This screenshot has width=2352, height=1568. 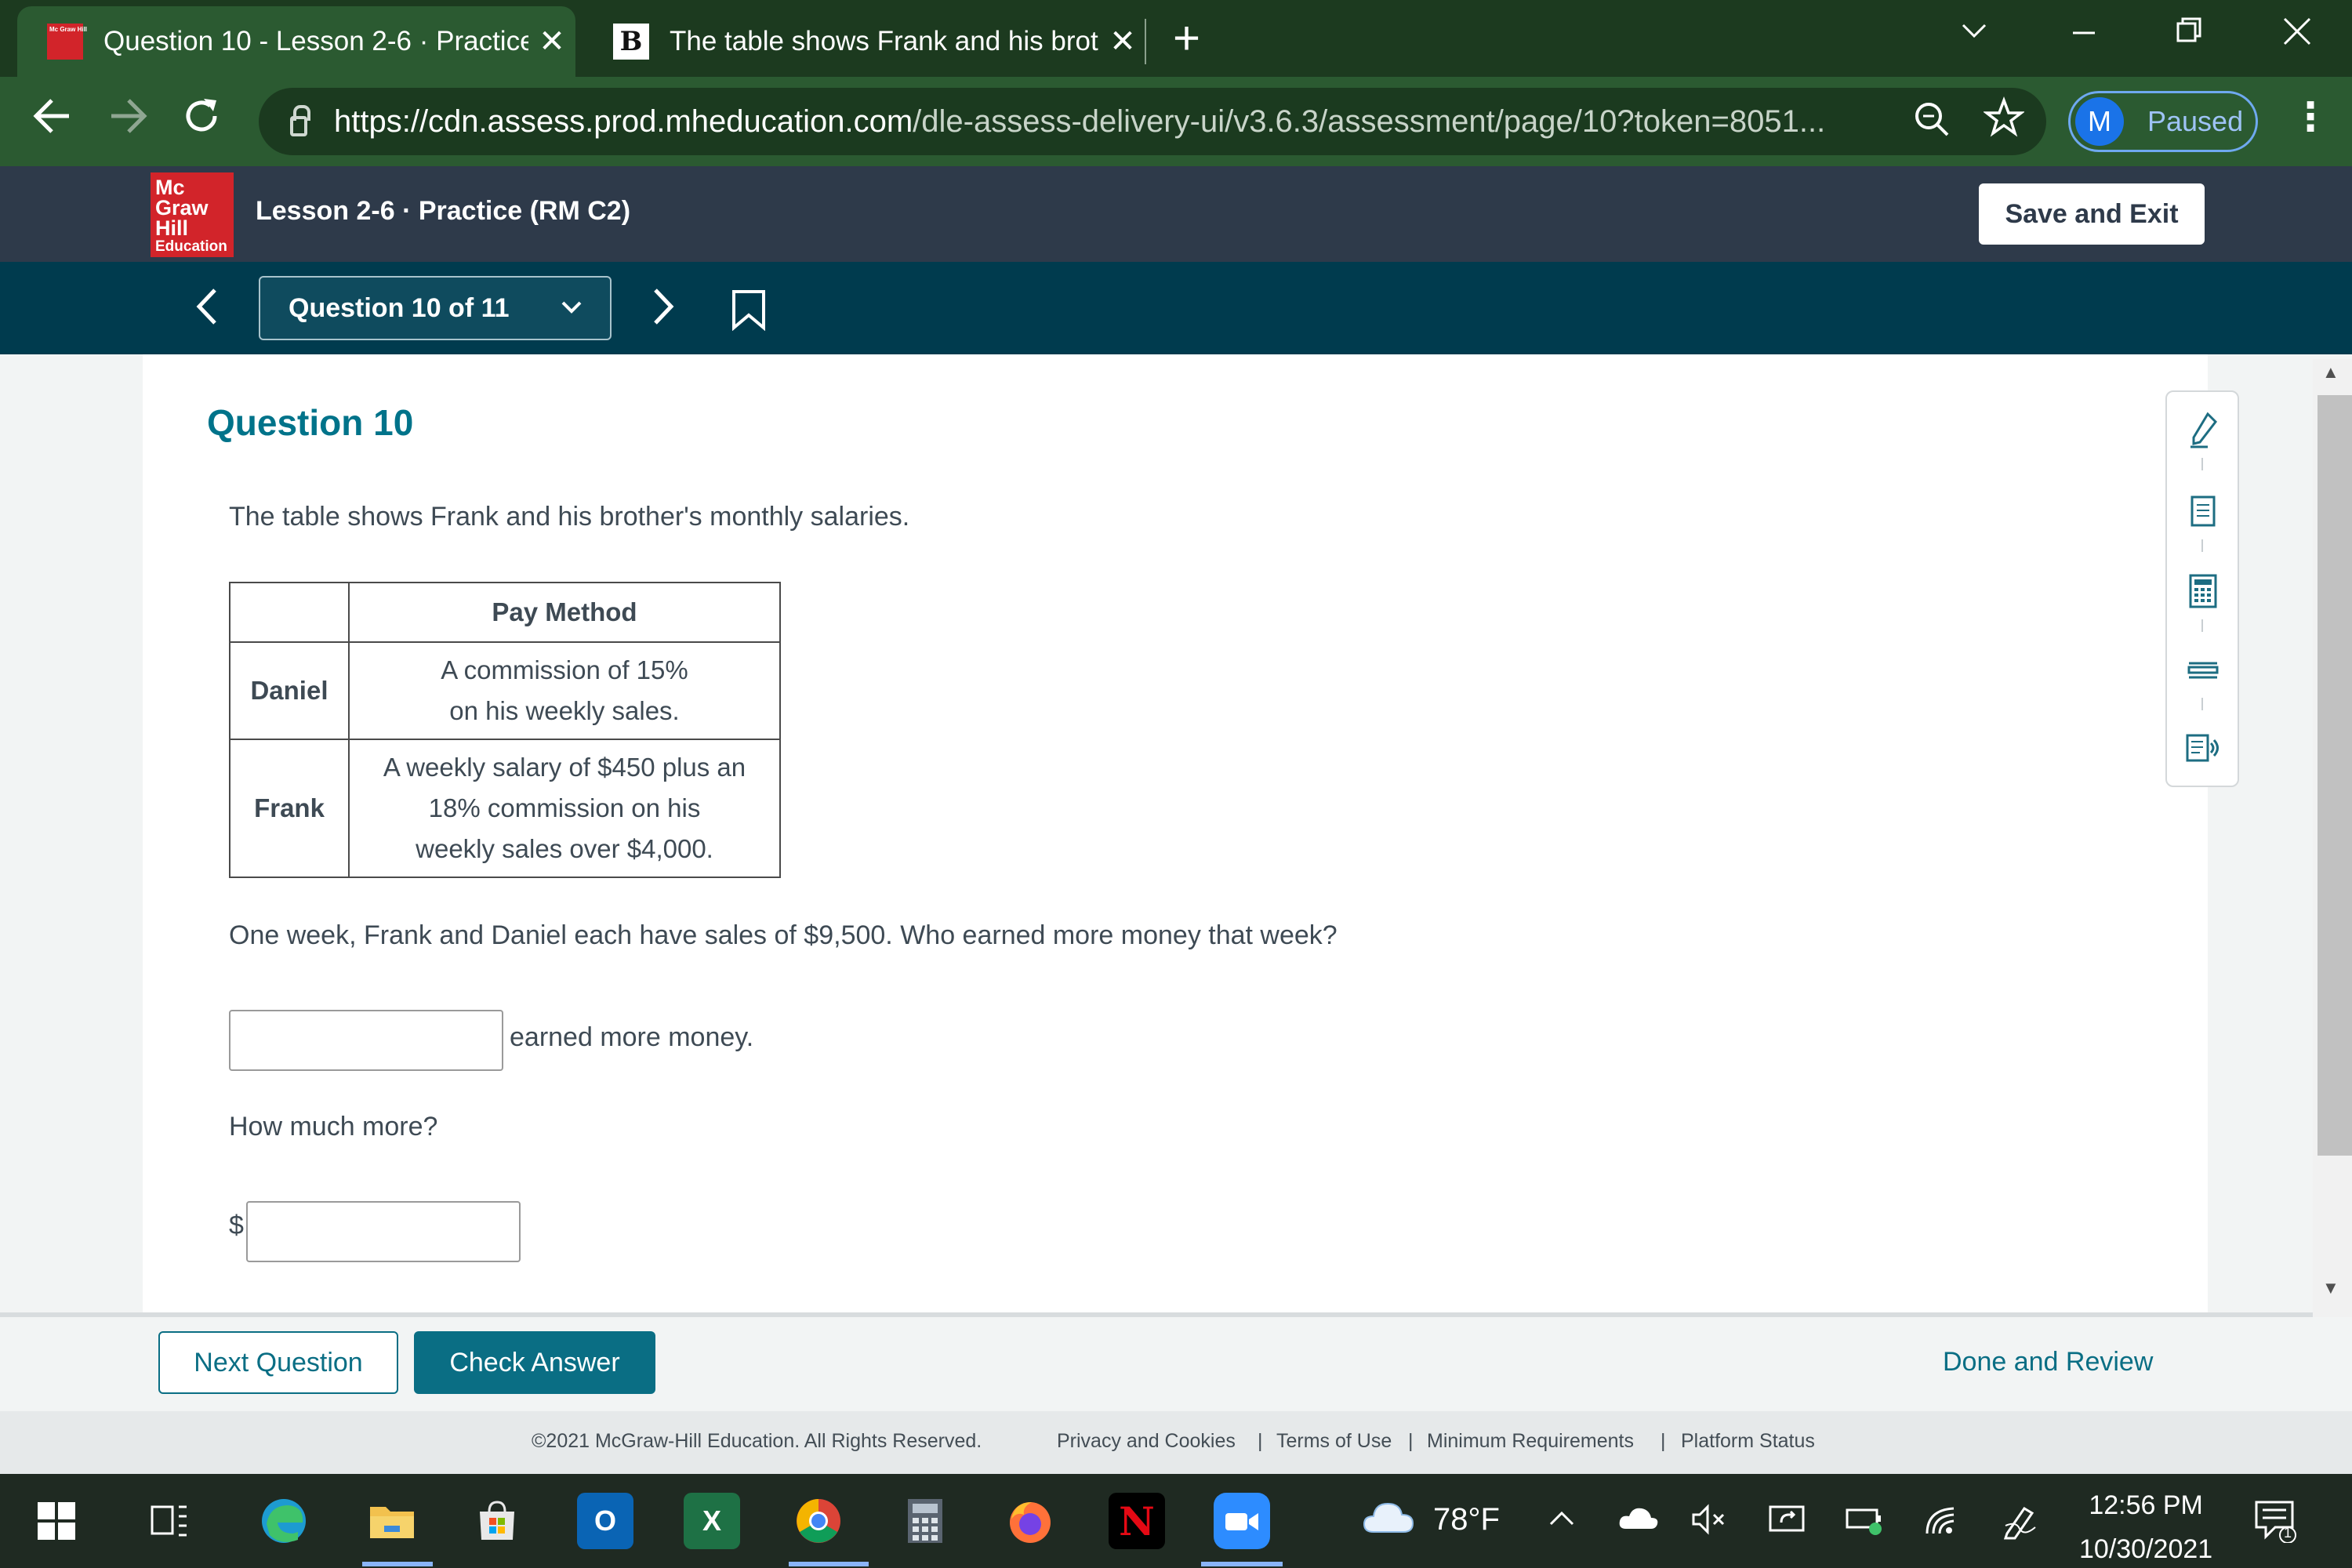 I want to click on window-close-icon, so click(x=2297, y=35).